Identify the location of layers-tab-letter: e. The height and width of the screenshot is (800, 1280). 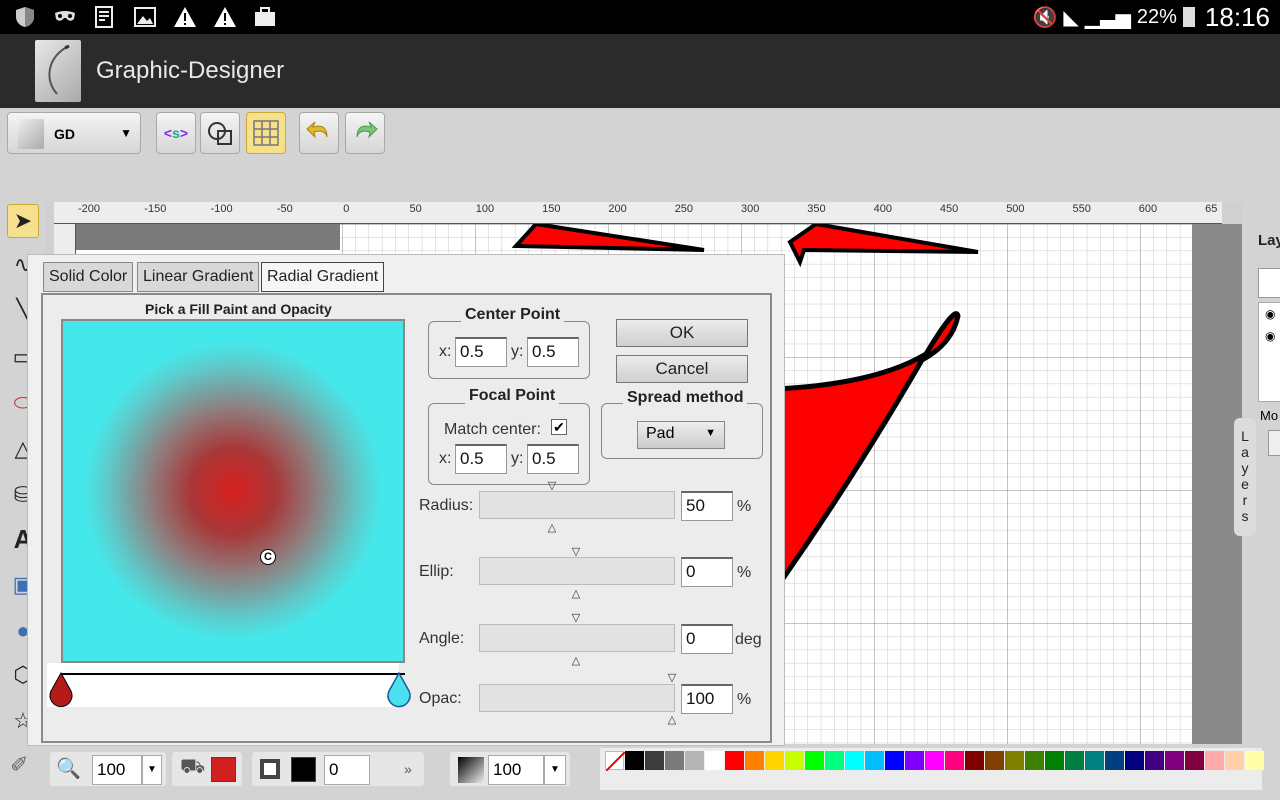
(1245, 484).